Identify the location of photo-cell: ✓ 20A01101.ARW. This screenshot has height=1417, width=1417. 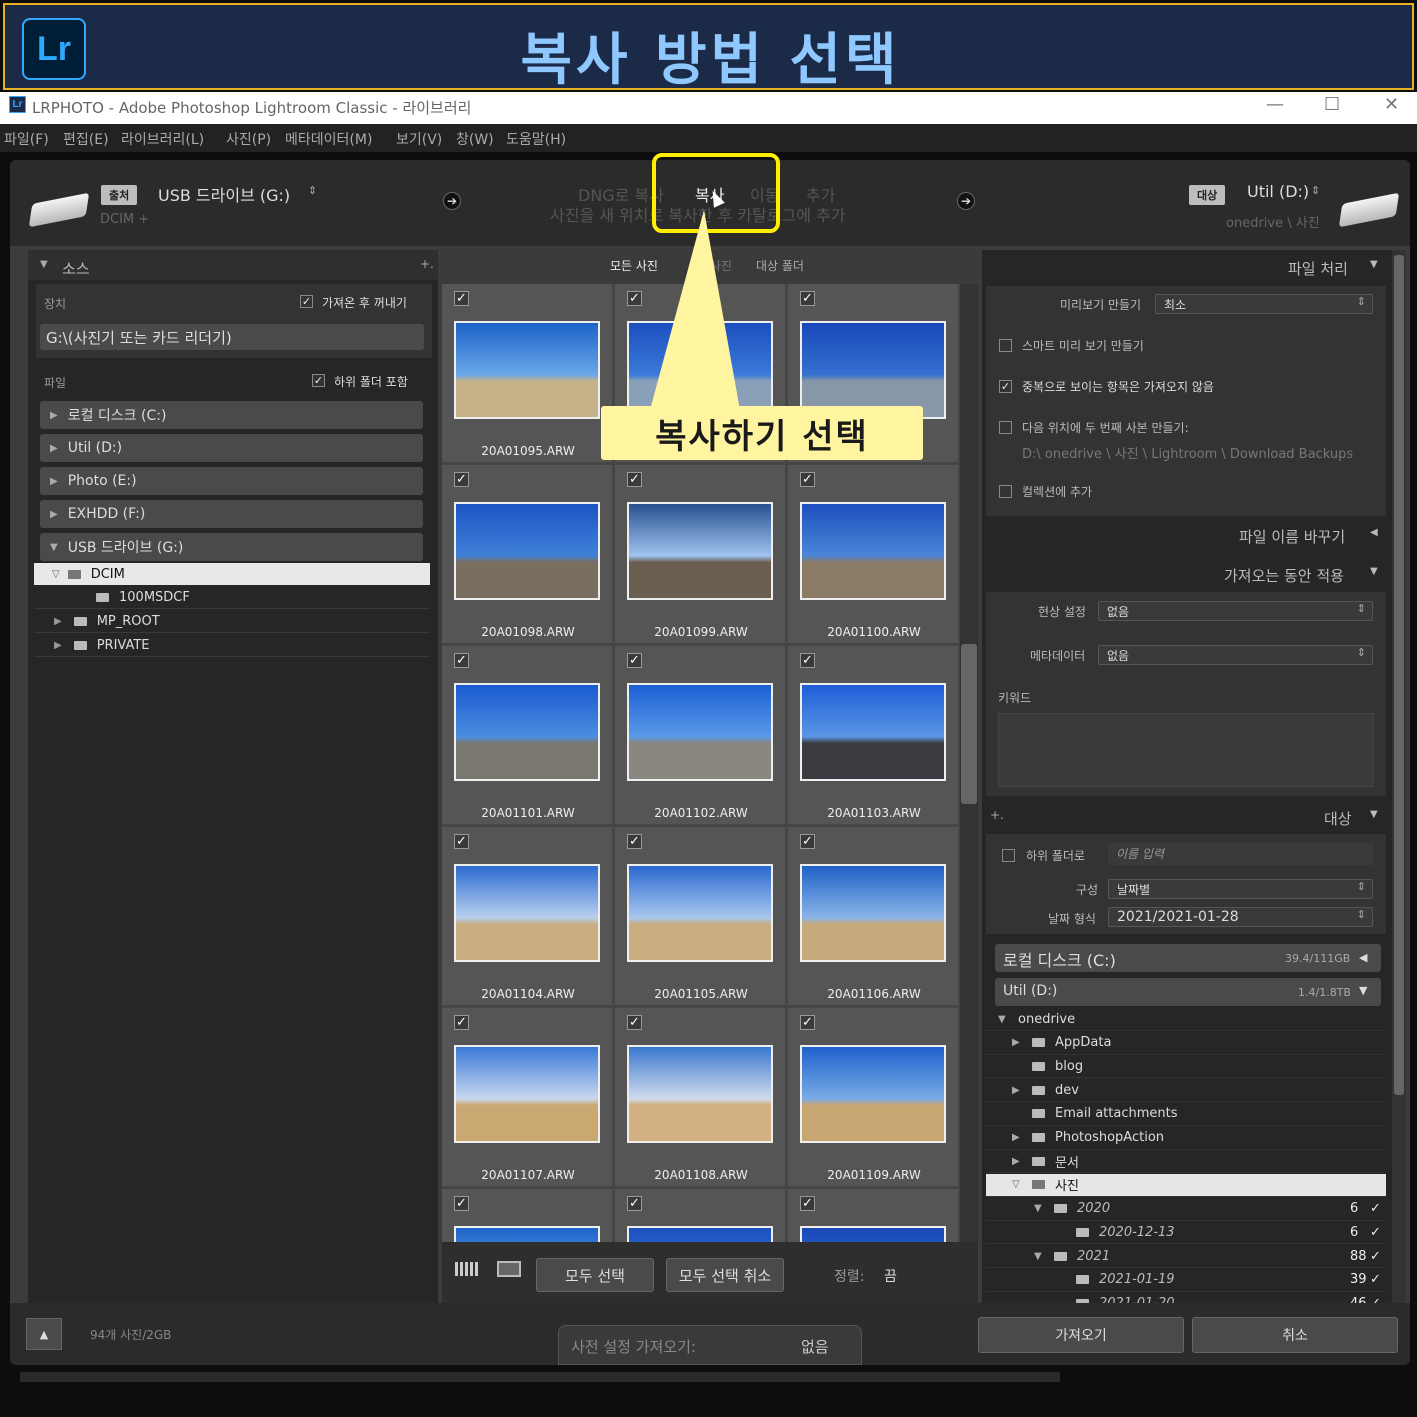
(528, 736).